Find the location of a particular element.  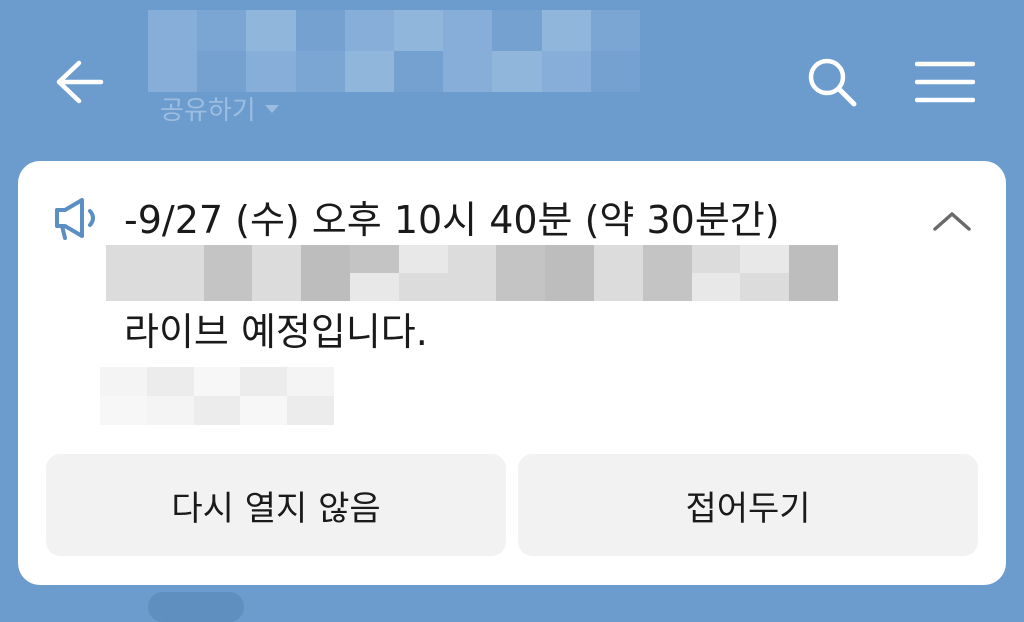

search-icon is located at coordinates (832, 82).